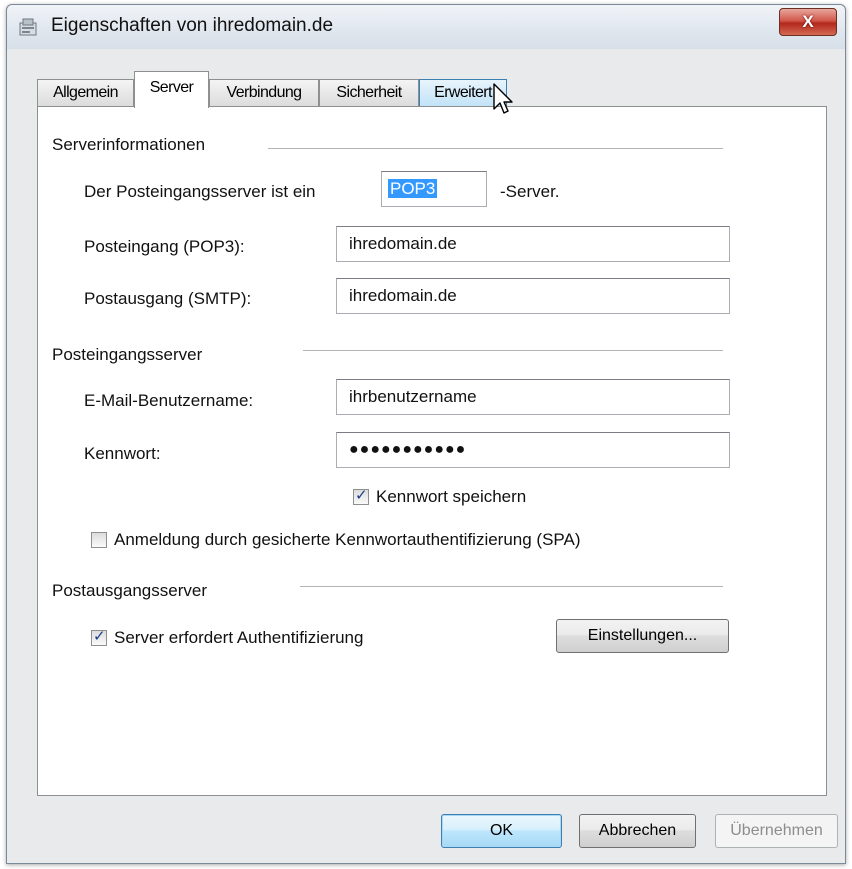 The image size is (852, 869). I want to click on server-info-heading: Serverinformationen, so click(129, 144).